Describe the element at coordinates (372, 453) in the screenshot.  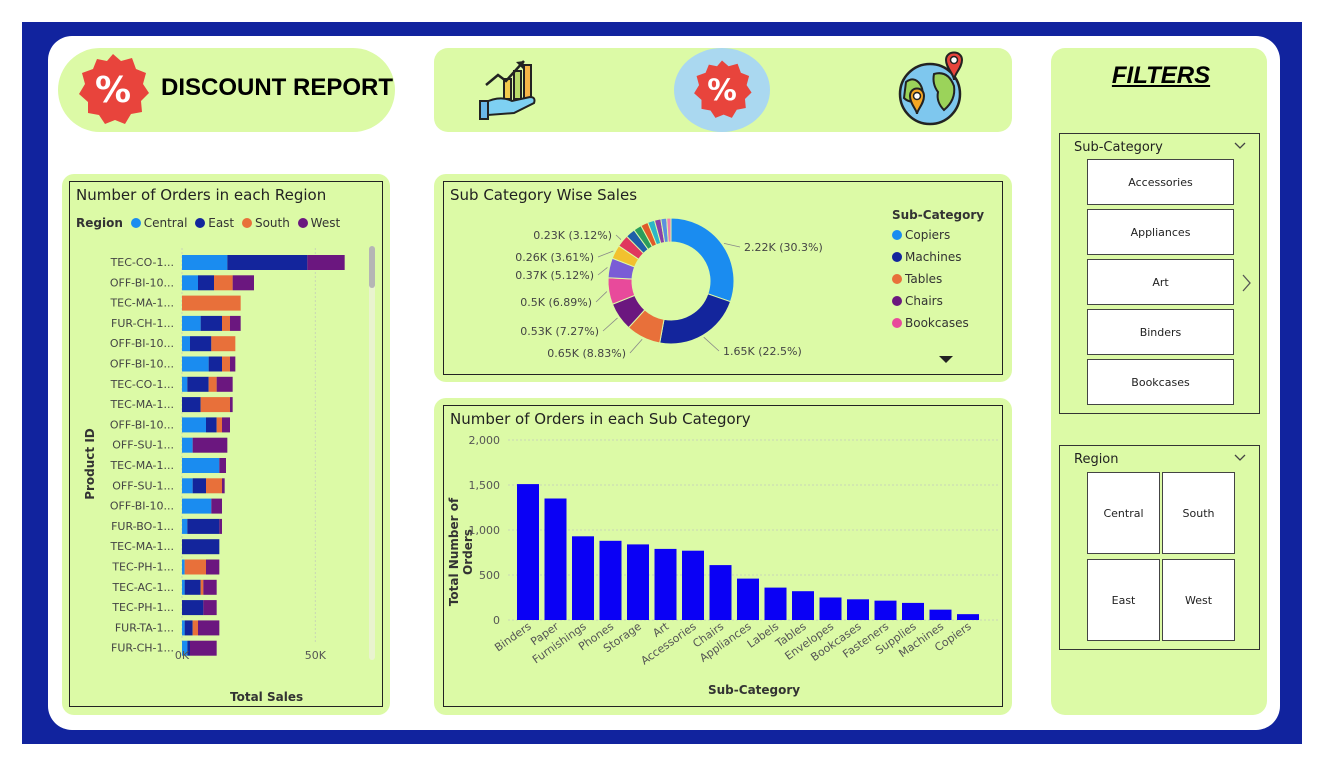
I see `region-scrollbar` at that location.